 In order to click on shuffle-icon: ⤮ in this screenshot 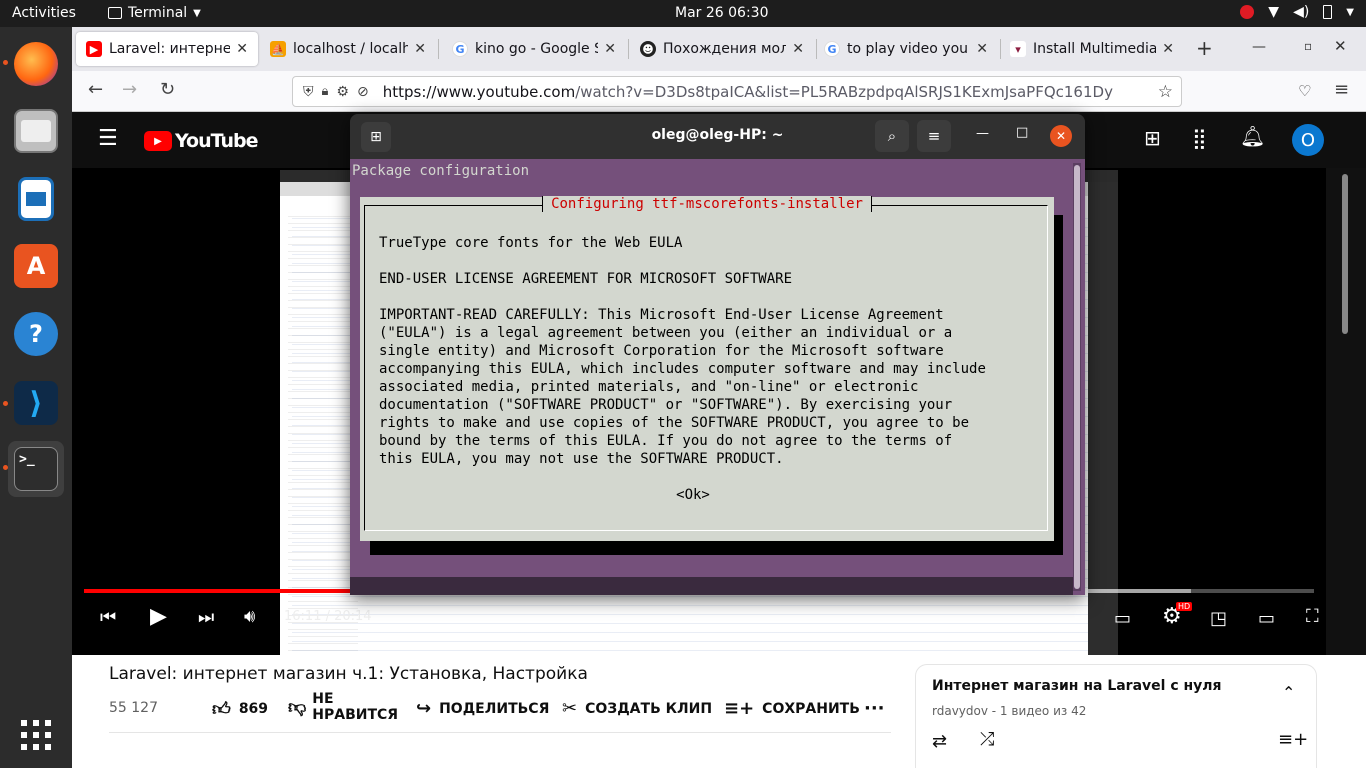, I will do `click(987, 739)`.